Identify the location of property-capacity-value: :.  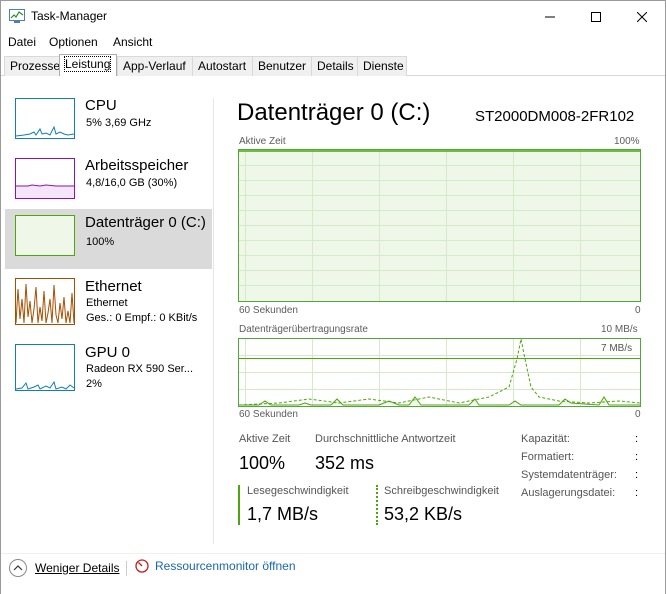
(637, 439).